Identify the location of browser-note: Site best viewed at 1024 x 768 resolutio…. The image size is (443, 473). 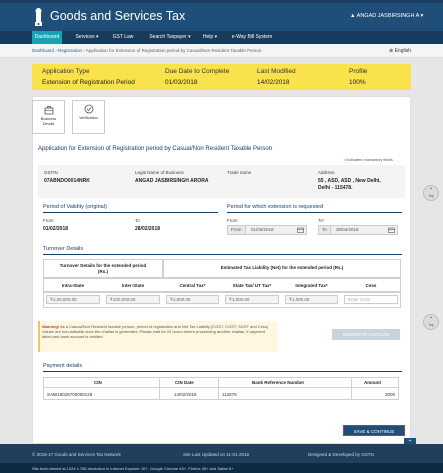
(133, 468).